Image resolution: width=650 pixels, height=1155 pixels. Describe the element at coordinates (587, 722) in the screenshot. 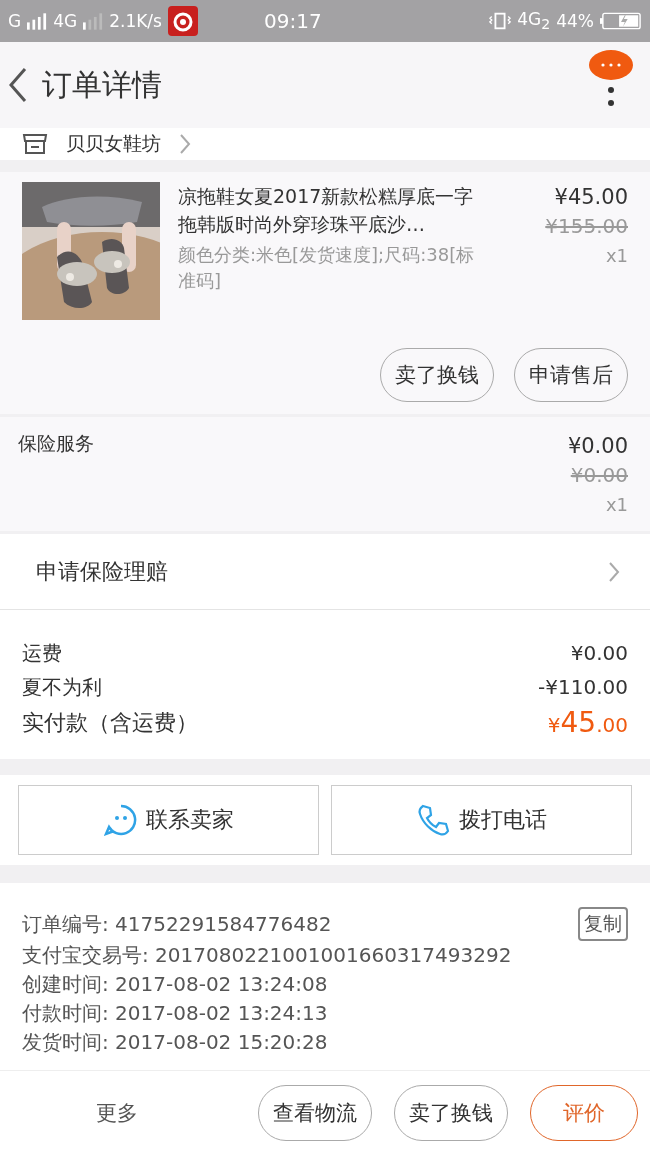

I see `total-amount: ¥45.00` at that location.